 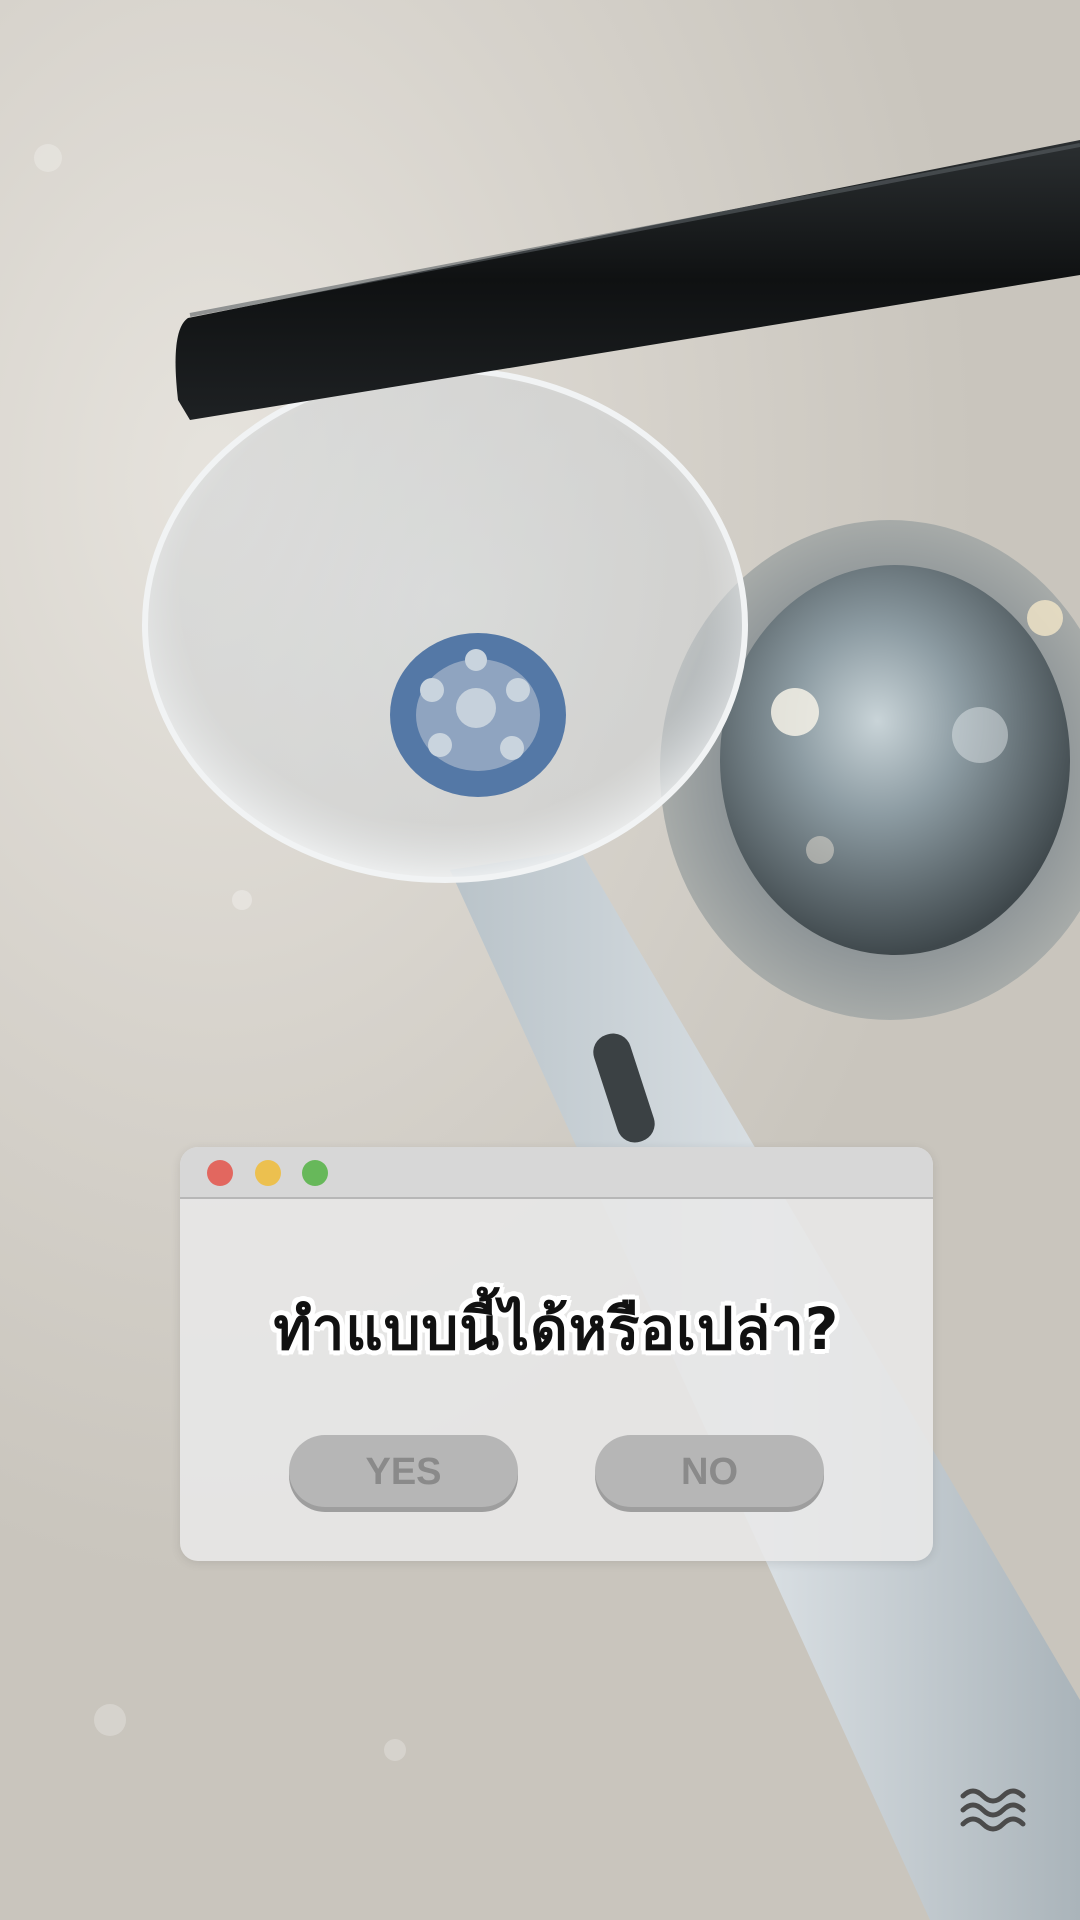 I want to click on zoom-window-button, so click(x=315, y=1173).